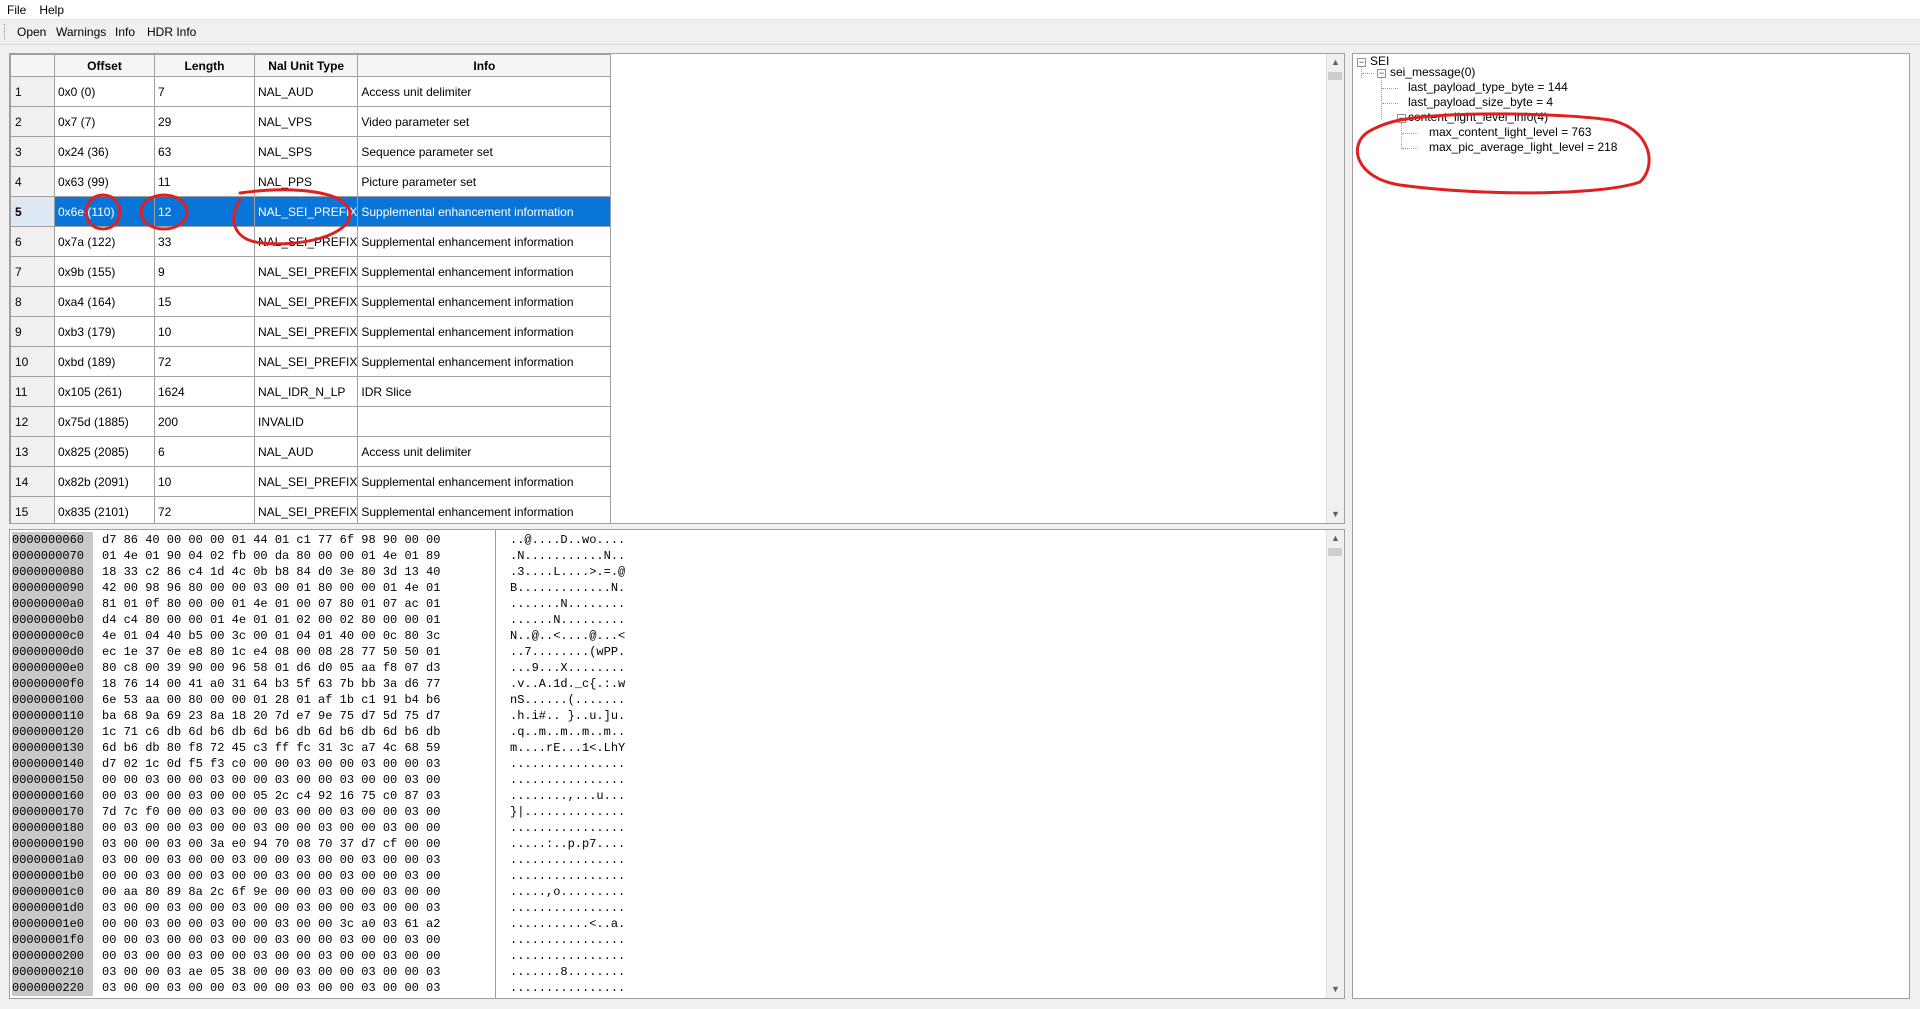 Image resolution: width=1920 pixels, height=1009 pixels. I want to click on cell-offset: 0x6e (110), so click(104, 211).